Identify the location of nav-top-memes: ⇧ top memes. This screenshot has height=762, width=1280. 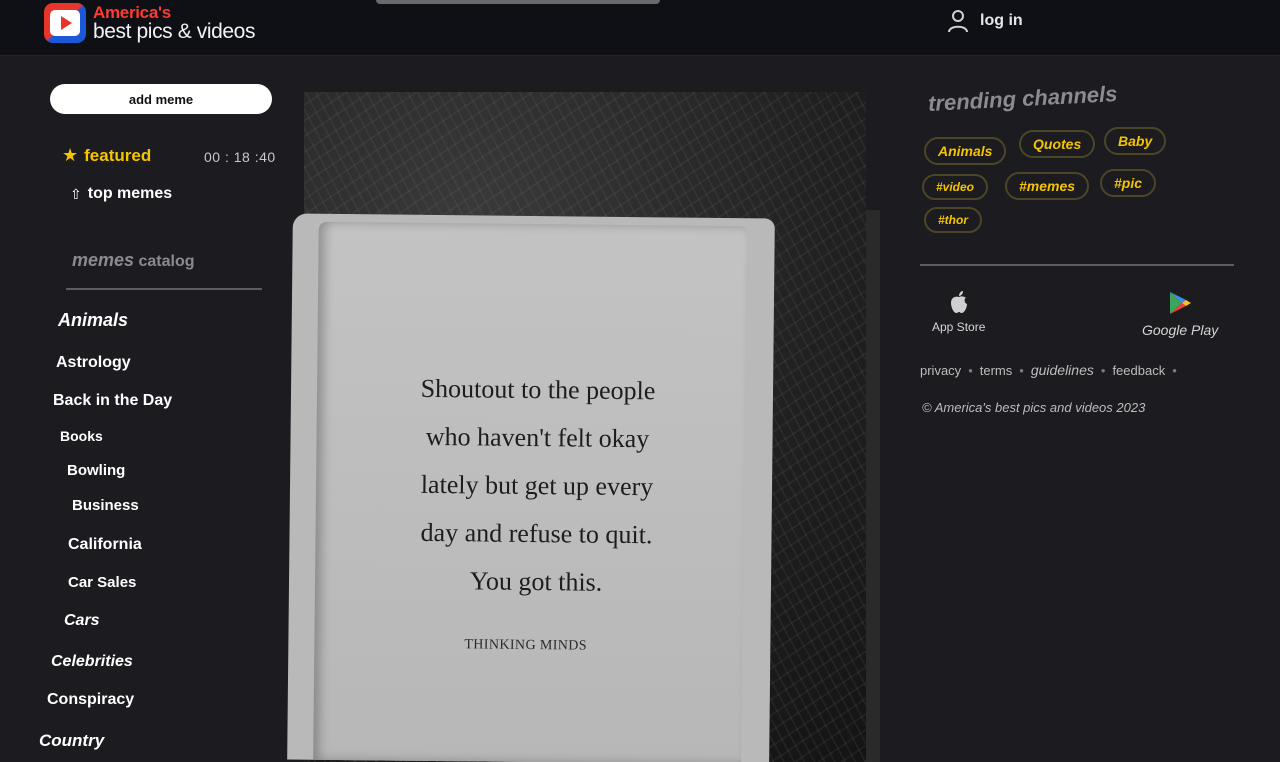
(121, 194).